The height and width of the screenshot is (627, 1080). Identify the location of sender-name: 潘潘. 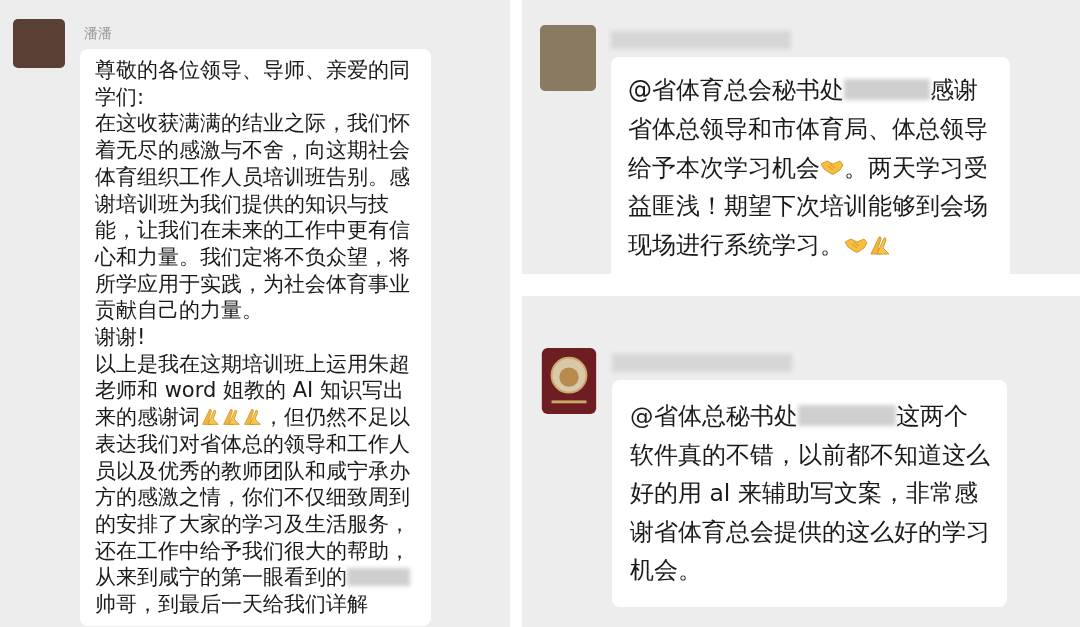
(98, 34).